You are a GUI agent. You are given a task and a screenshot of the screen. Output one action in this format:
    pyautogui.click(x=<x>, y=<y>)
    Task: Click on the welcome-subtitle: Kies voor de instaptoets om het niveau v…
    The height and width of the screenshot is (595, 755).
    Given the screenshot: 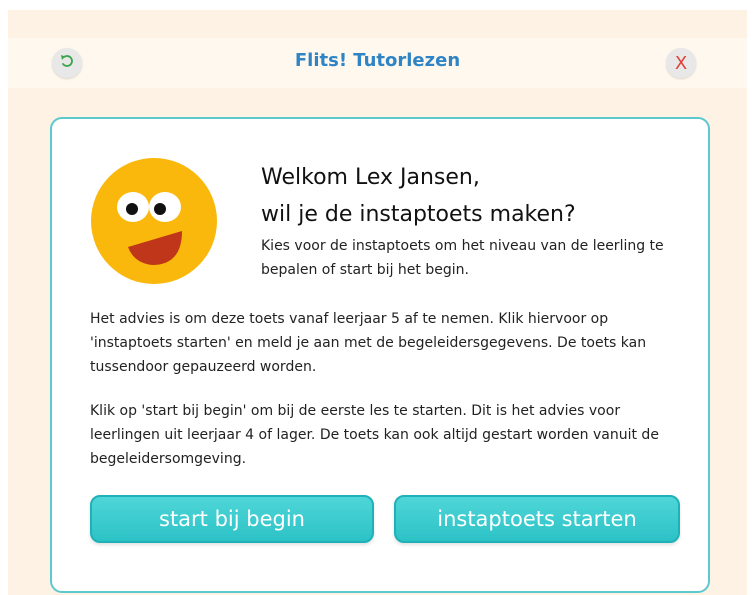 What is the action you would take?
    pyautogui.click(x=462, y=258)
    